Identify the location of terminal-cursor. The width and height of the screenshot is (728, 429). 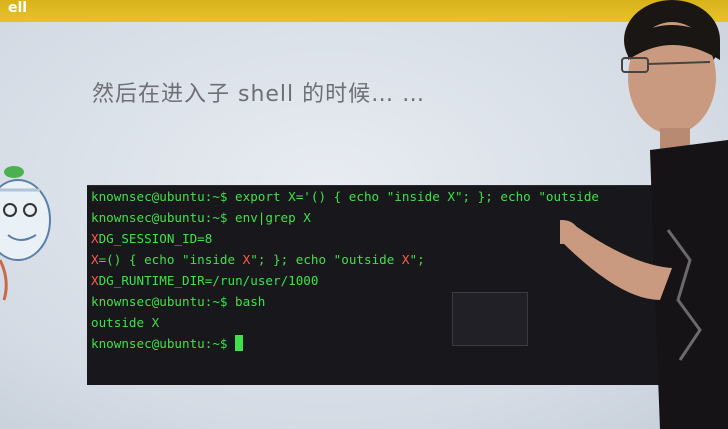
(239, 343).